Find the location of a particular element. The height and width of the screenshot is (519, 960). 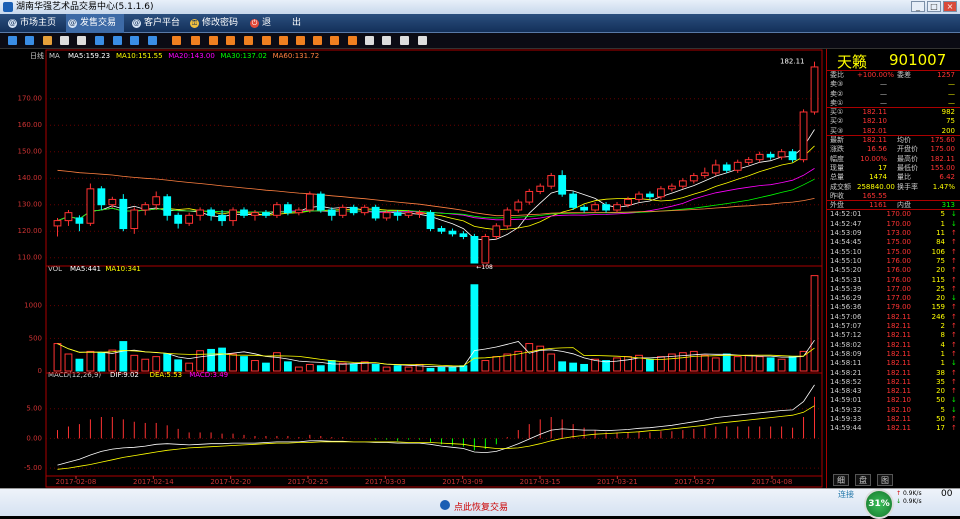

kline-icon is located at coordinates (47, 40).